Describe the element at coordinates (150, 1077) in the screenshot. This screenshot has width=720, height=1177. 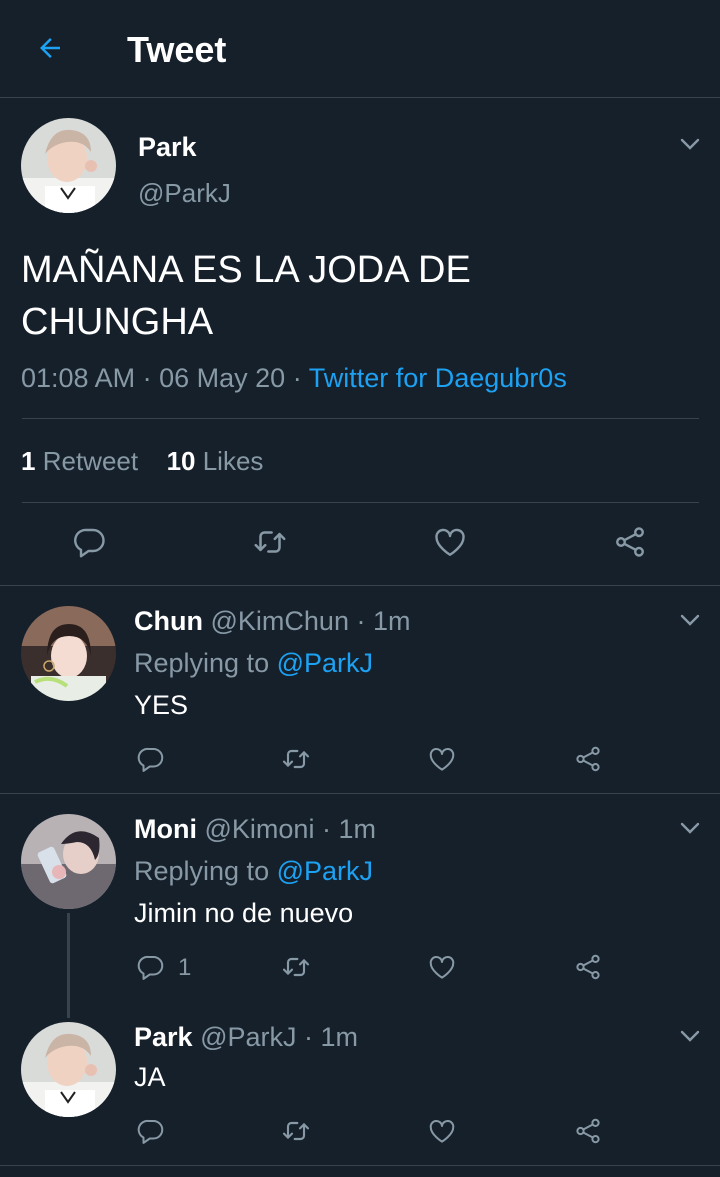
I see `reply-text: JA` at that location.